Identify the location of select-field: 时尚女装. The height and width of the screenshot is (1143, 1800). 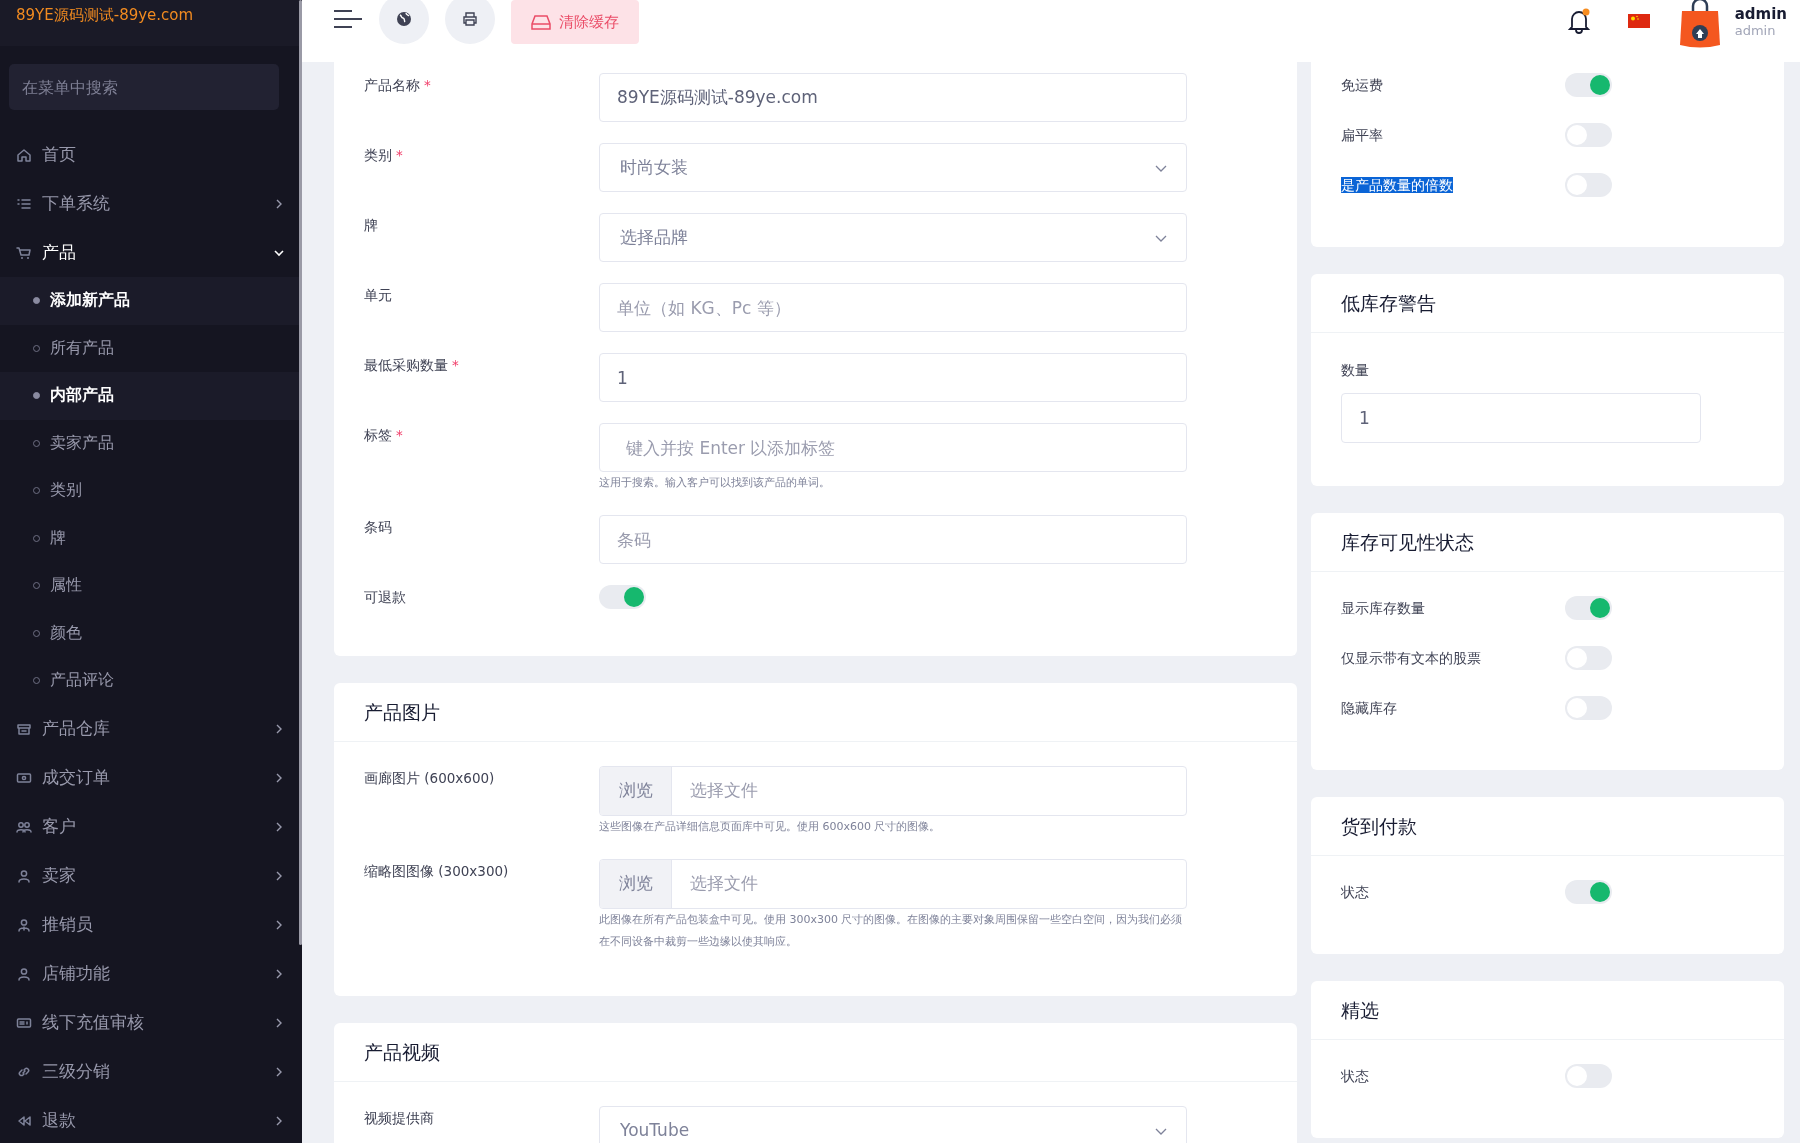
(893, 167).